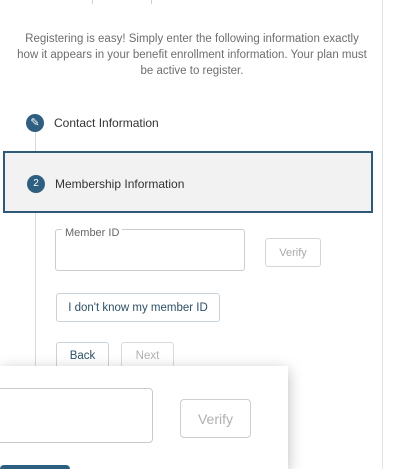 Image resolution: width=406 pixels, height=469 pixels. What do you see at coordinates (122, 2) in the screenshot?
I see `tab-strip` at bounding box center [122, 2].